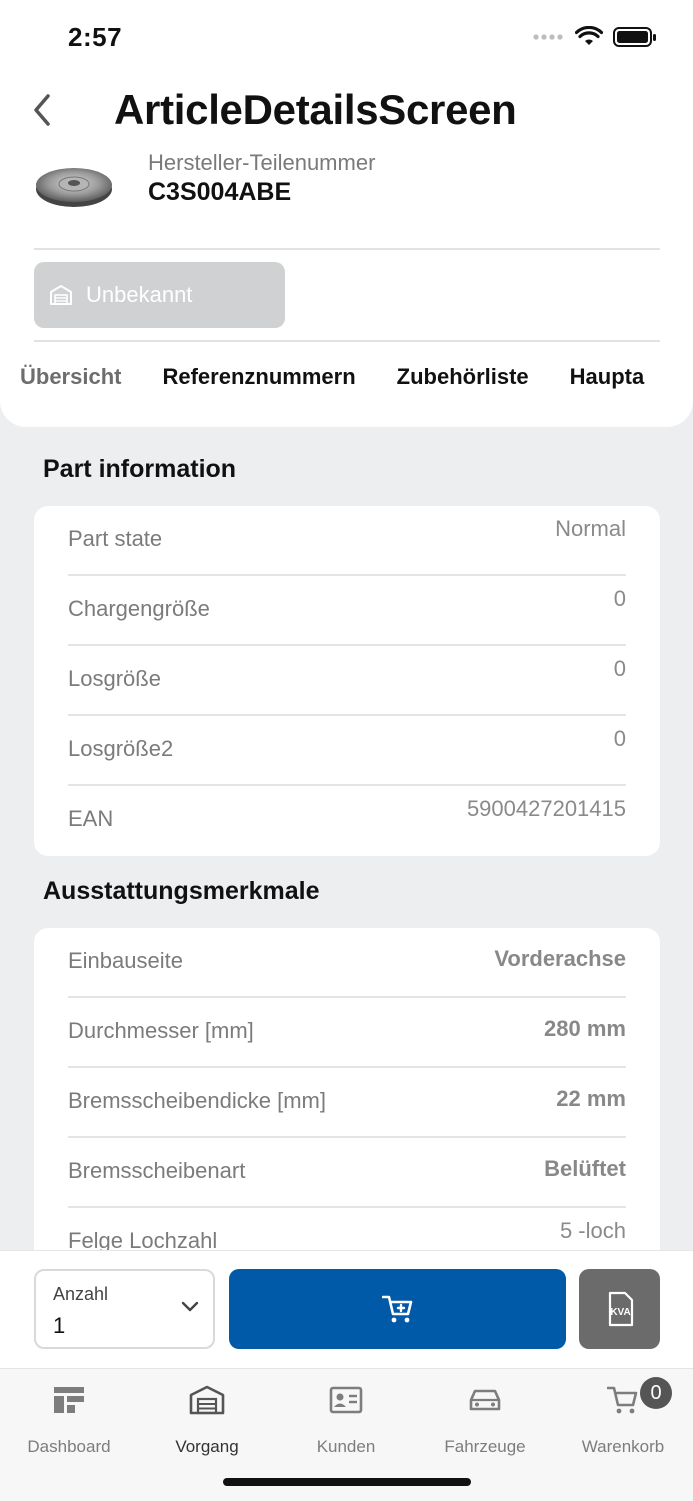  What do you see at coordinates (70, 377) in the screenshot?
I see `tab-uebersicht: Übersicht` at bounding box center [70, 377].